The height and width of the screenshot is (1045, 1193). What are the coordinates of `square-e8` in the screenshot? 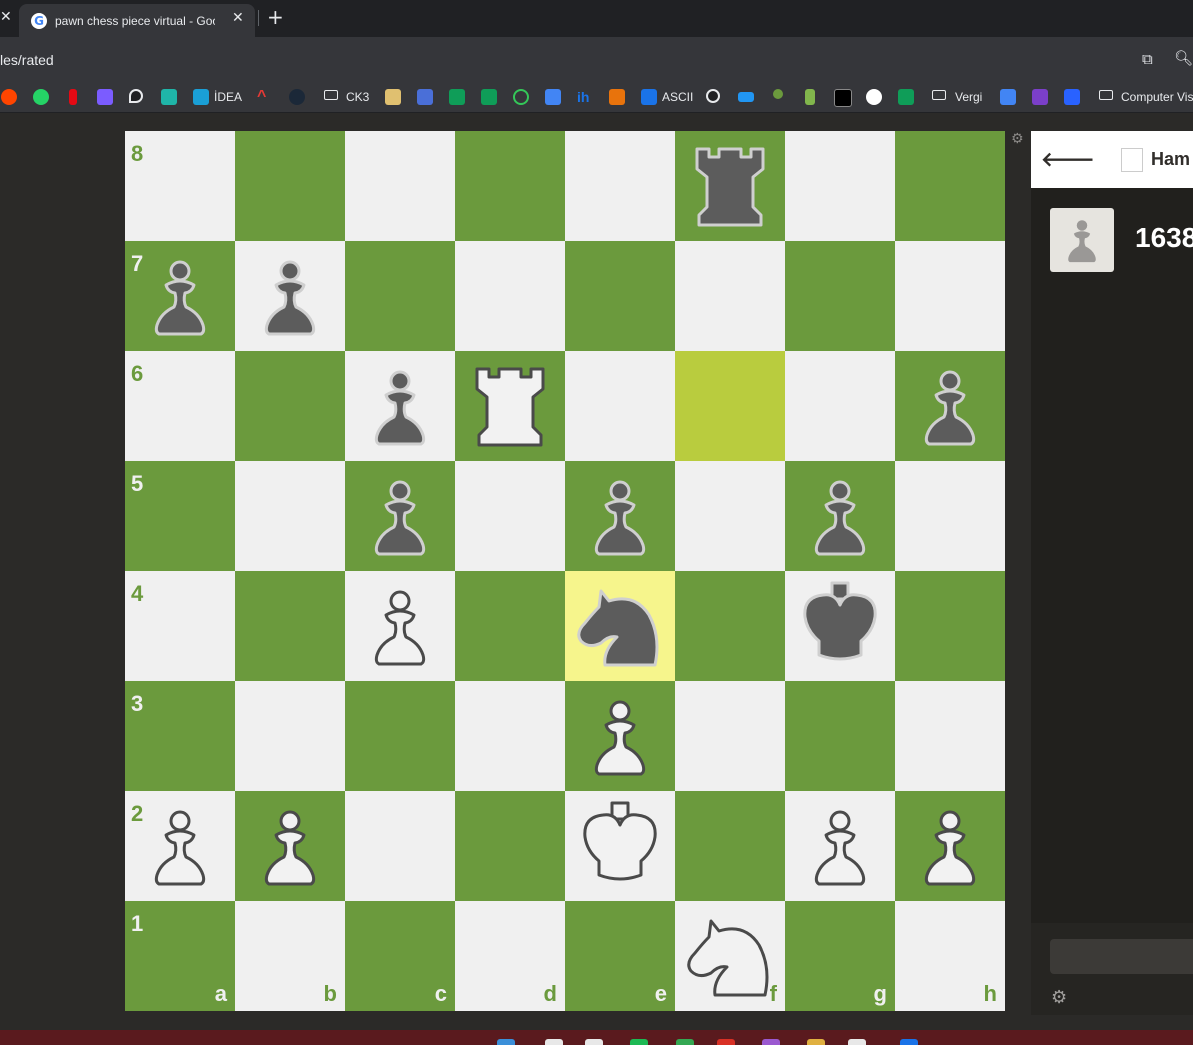 It's located at (620, 186).